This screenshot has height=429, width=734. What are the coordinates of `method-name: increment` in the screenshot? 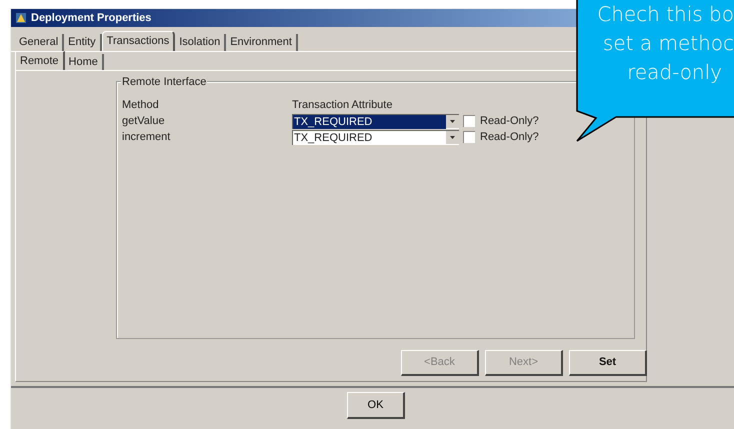 It's located at (147, 137).